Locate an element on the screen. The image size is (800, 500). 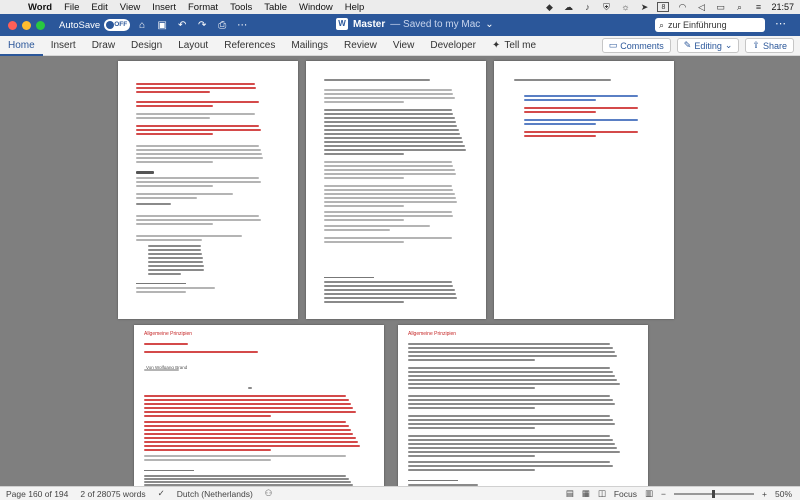
zoom-window-icon is located at coordinates (40, 25).